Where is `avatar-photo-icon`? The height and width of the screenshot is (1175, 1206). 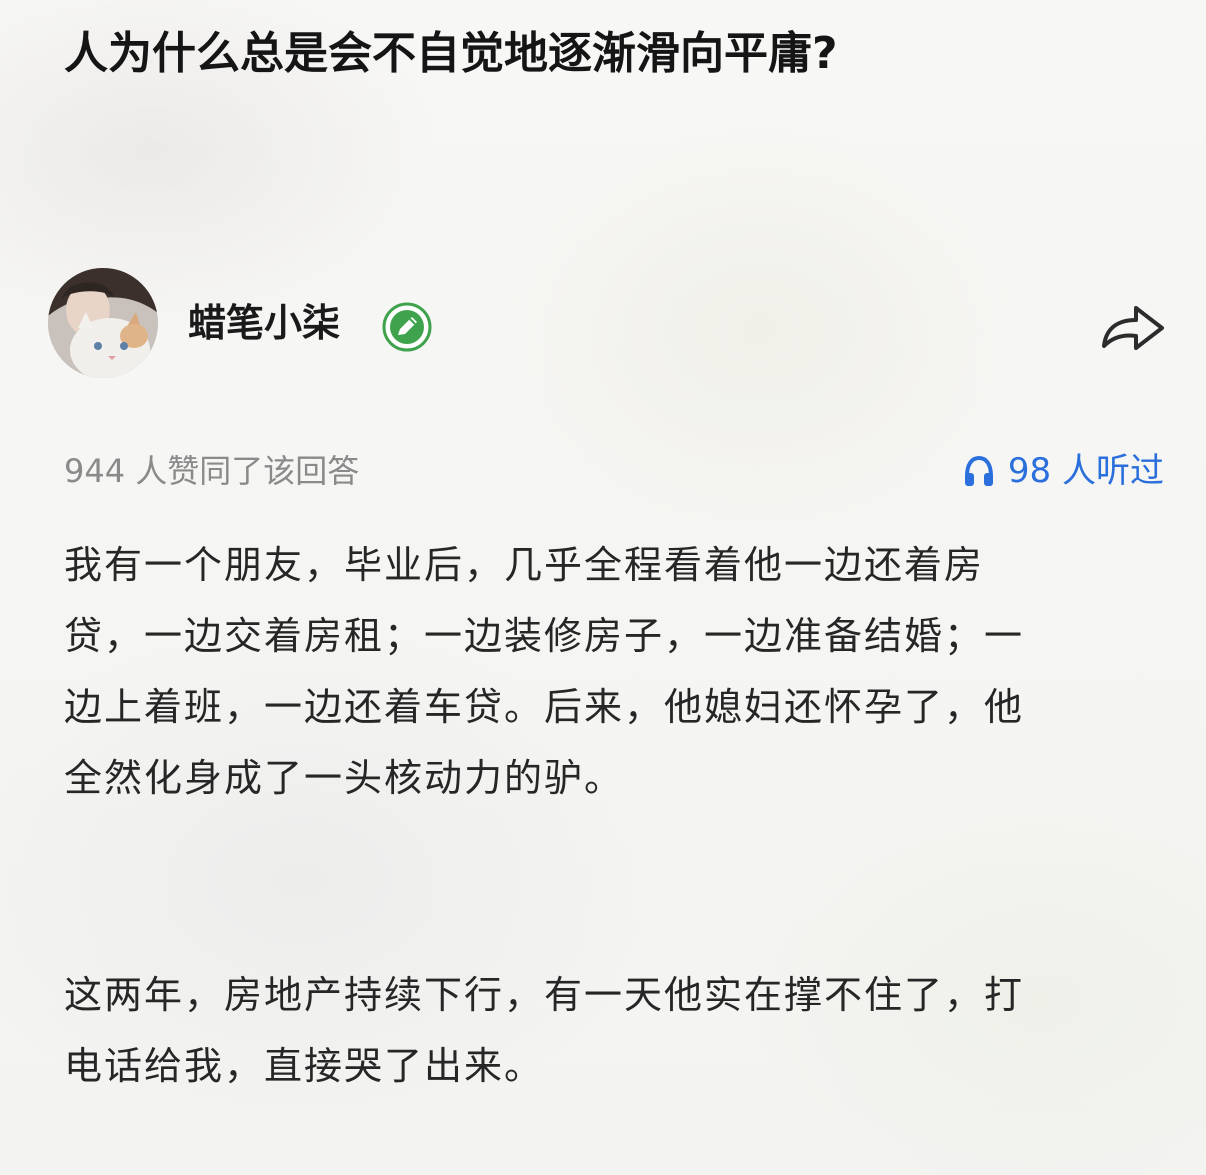 avatar-photo-icon is located at coordinates (103, 323).